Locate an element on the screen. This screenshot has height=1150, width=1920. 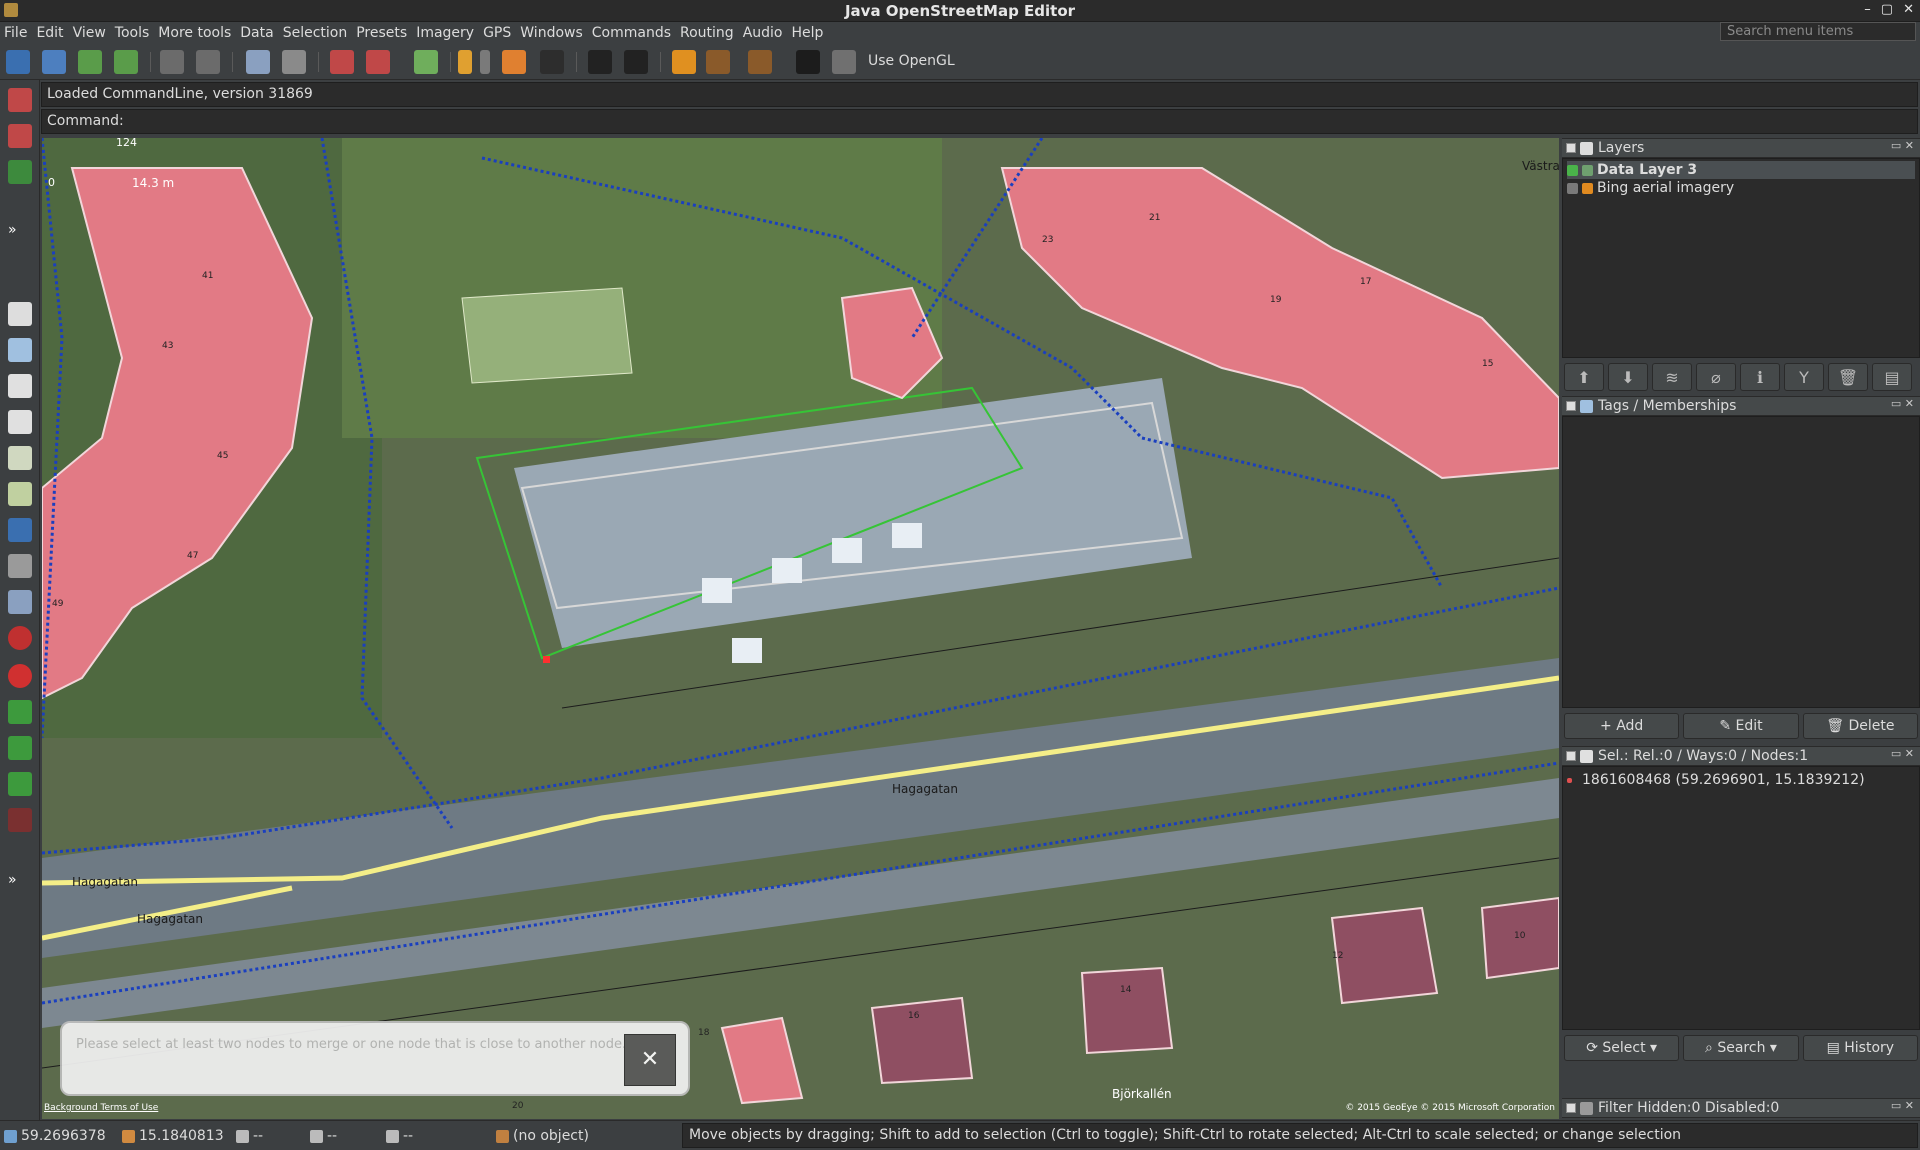
merge-layer-icon: Y is located at coordinates (1804, 377).